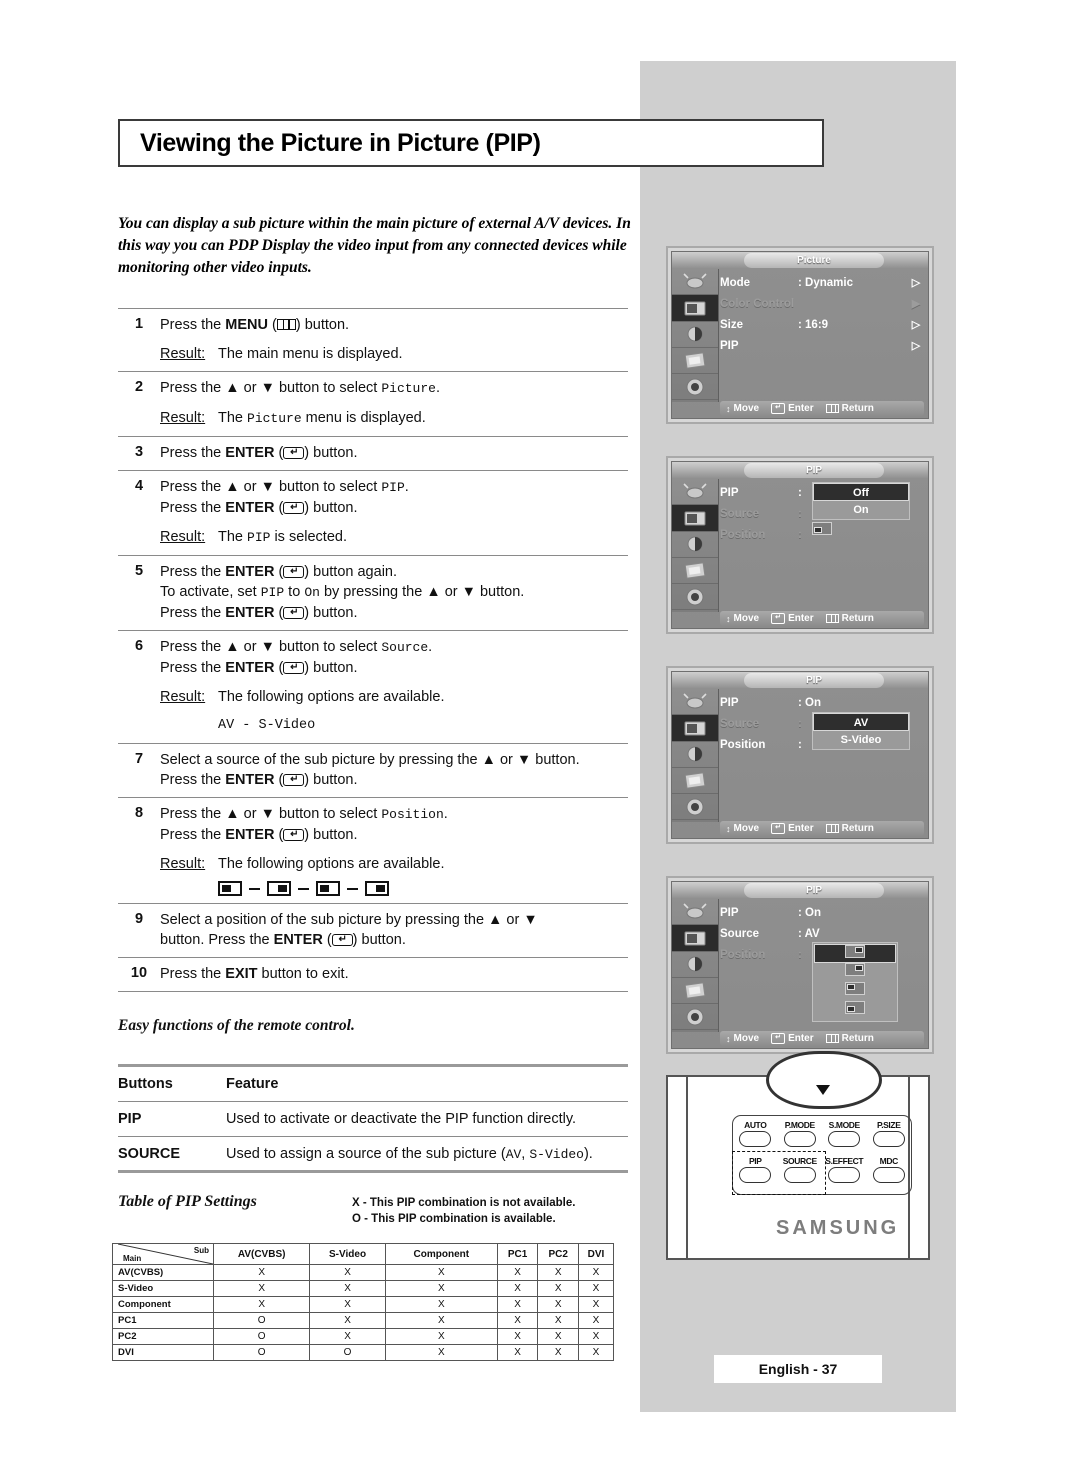 The height and width of the screenshot is (1473, 1080). I want to click on osd-dropdown-item: S-Video, so click(861, 740).